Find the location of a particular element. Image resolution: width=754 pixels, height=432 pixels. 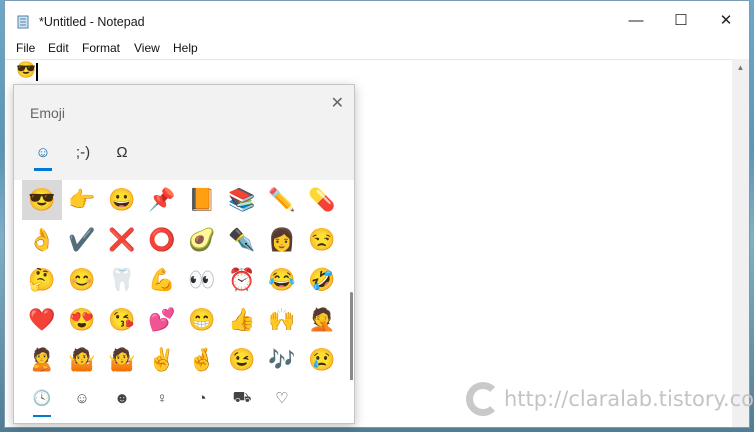

minimize-button: — is located at coordinates (636, 20).